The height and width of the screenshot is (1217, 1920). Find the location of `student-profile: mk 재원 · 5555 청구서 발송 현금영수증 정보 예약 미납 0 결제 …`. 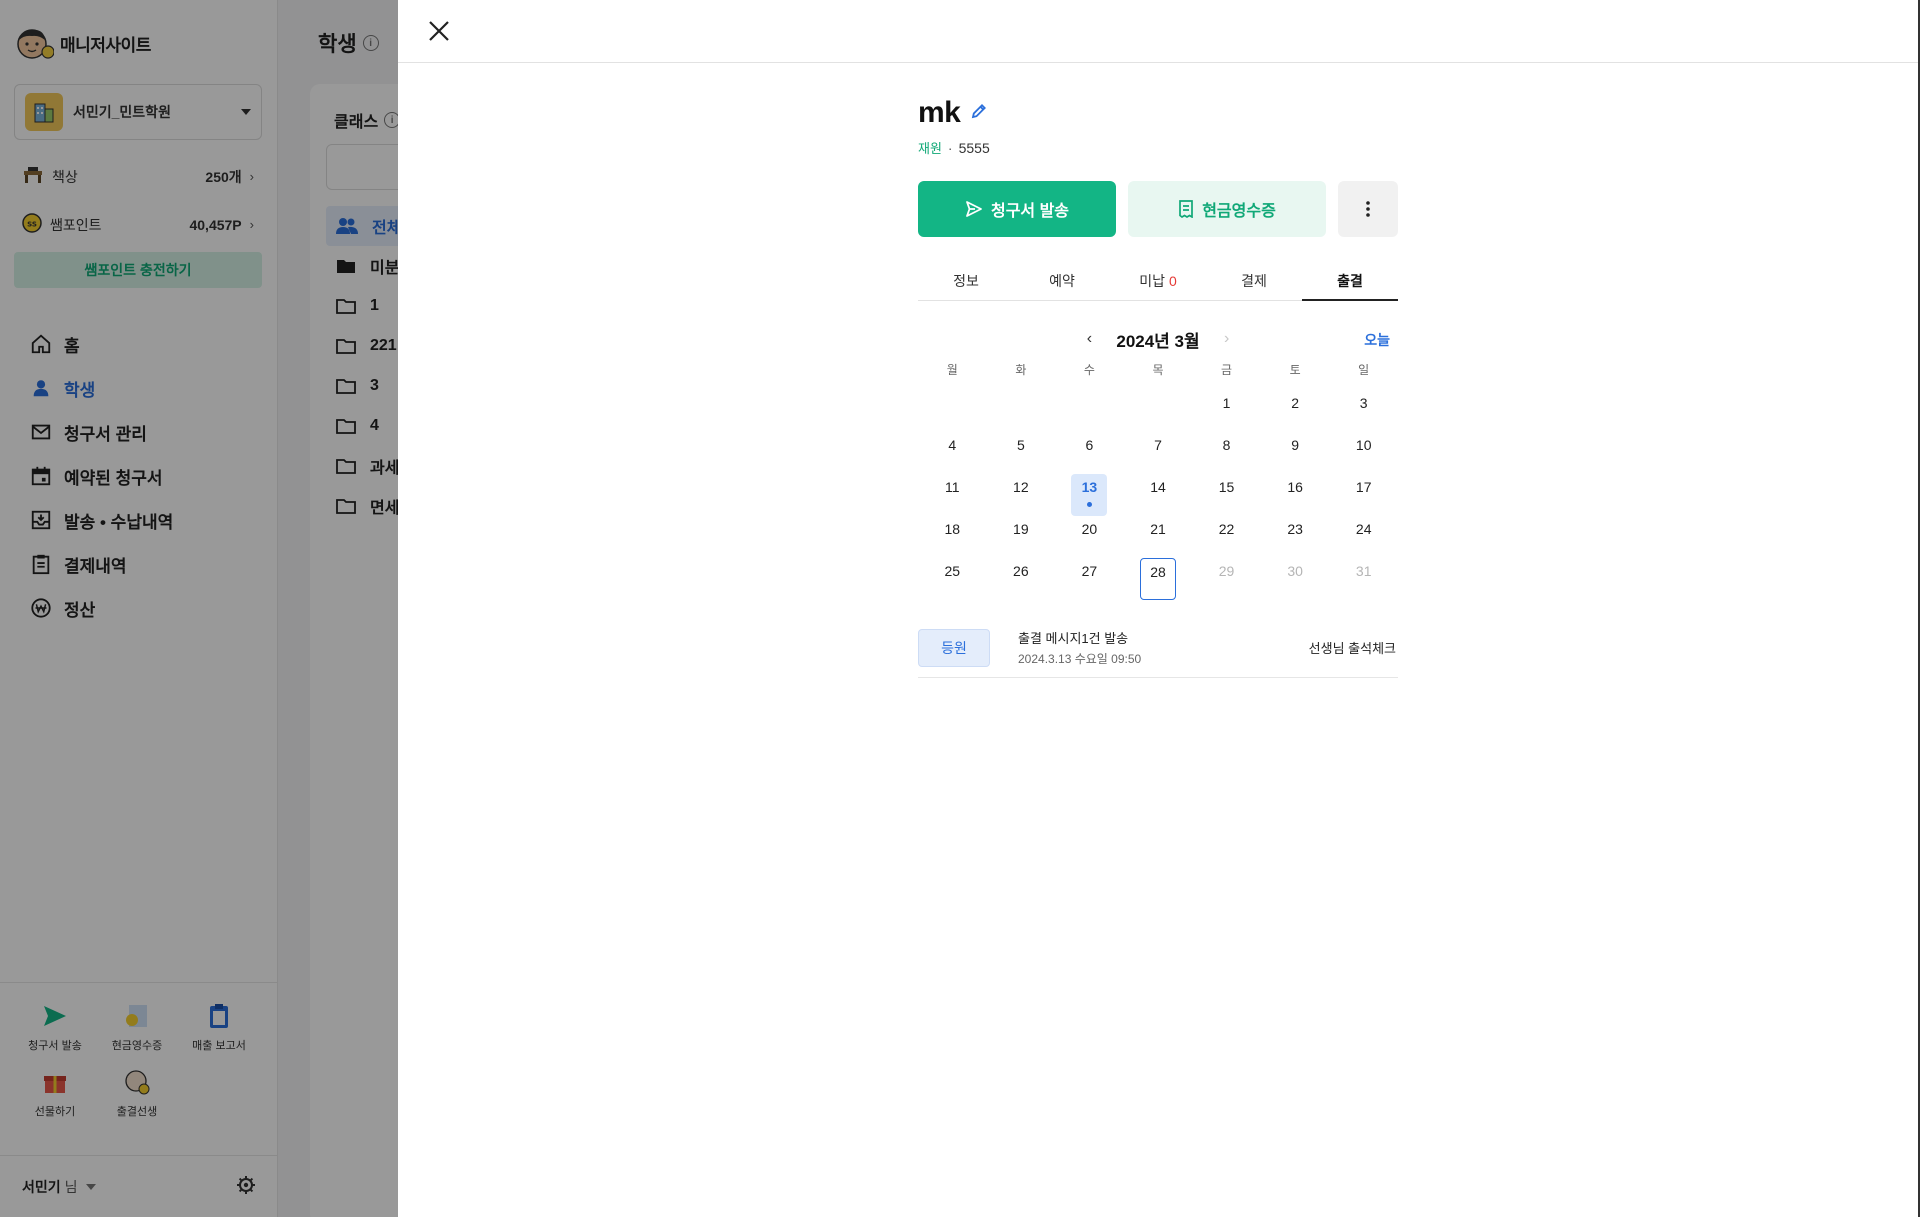

student-profile: mk 재원 · 5555 청구서 발송 현금영수증 정보 예약 미납 0 결제 … is located at coordinates (1158, 387).